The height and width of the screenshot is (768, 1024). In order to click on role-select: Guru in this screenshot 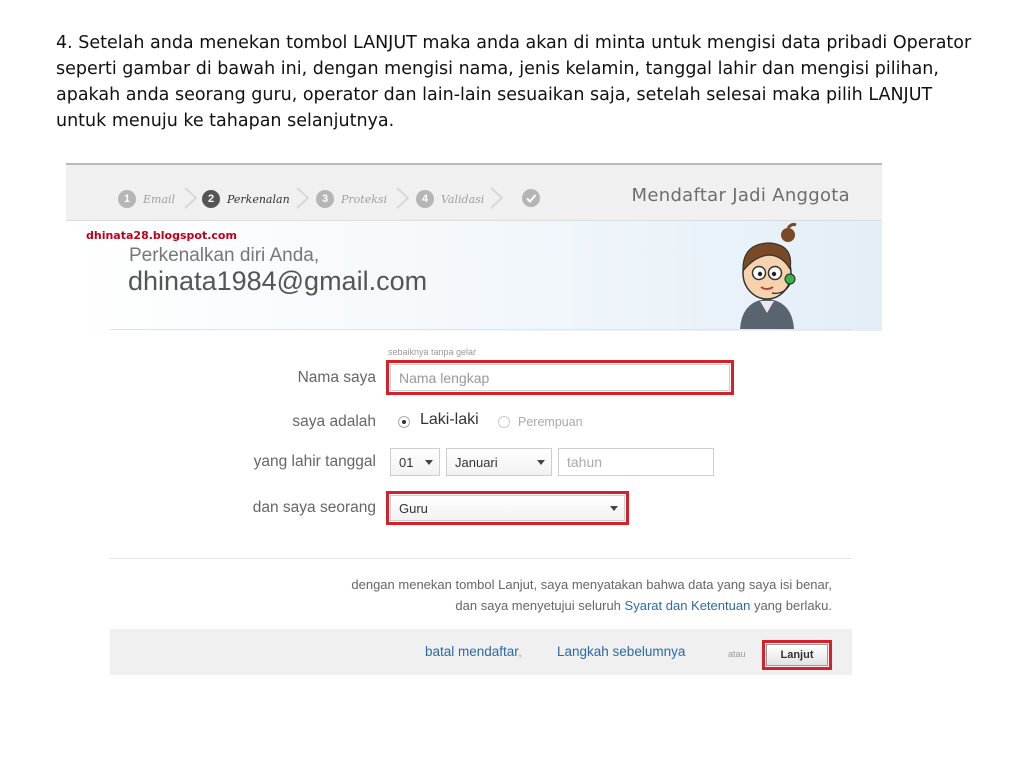, I will do `click(507, 508)`.